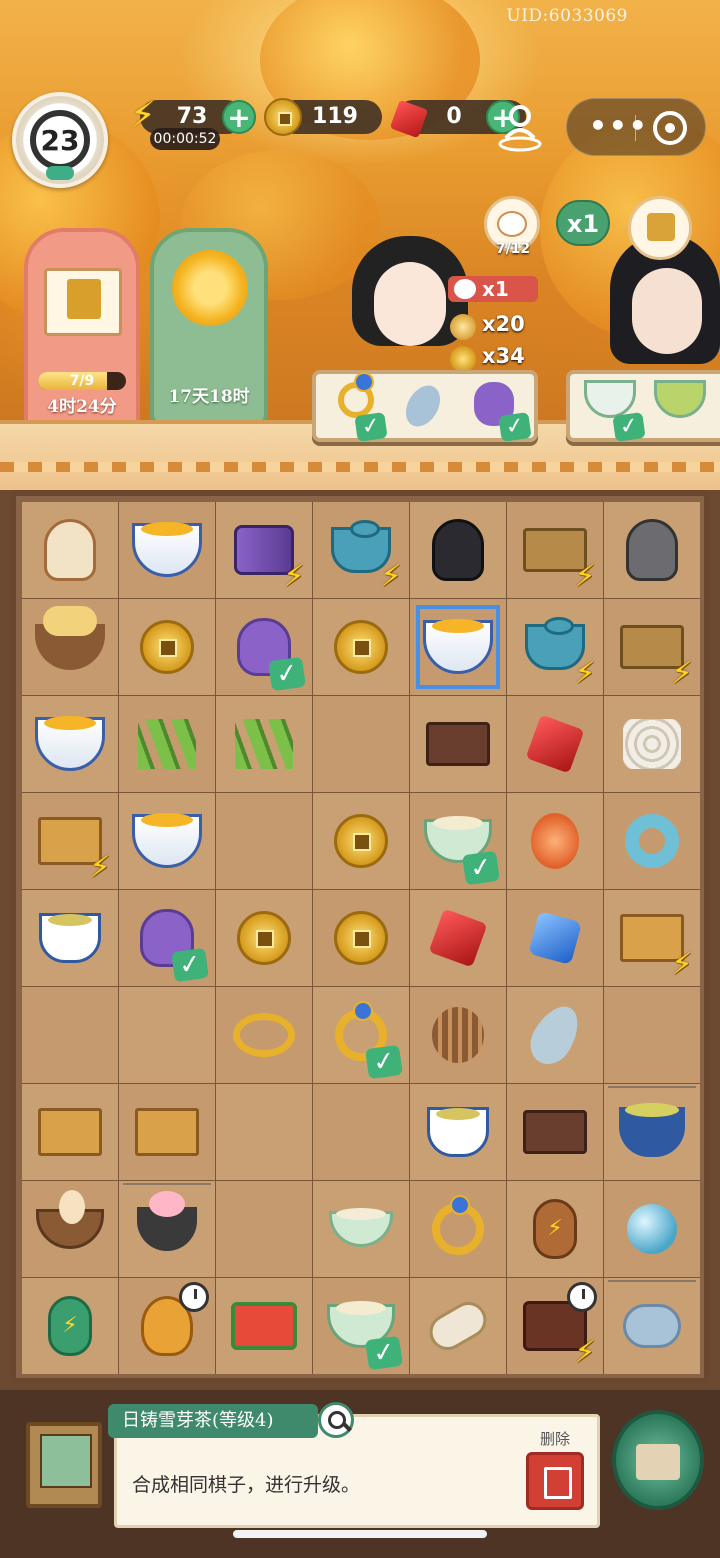 This screenshot has height=1558, width=720. I want to click on order-cat-reward: x1, so click(493, 289).